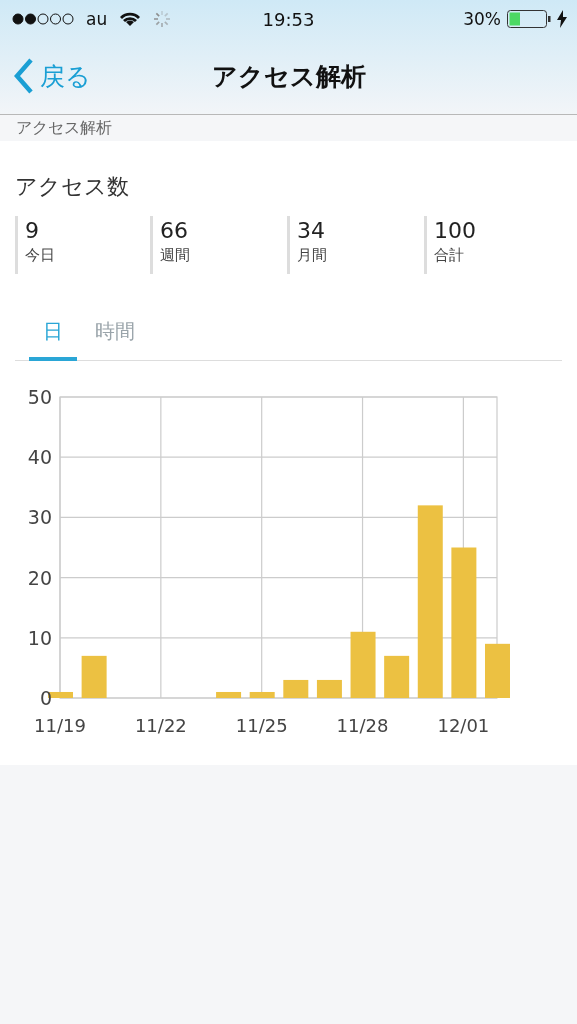 This screenshot has width=577, height=1024. What do you see at coordinates (455, 230) in the screenshot?
I see `stat-value: 100` at bounding box center [455, 230].